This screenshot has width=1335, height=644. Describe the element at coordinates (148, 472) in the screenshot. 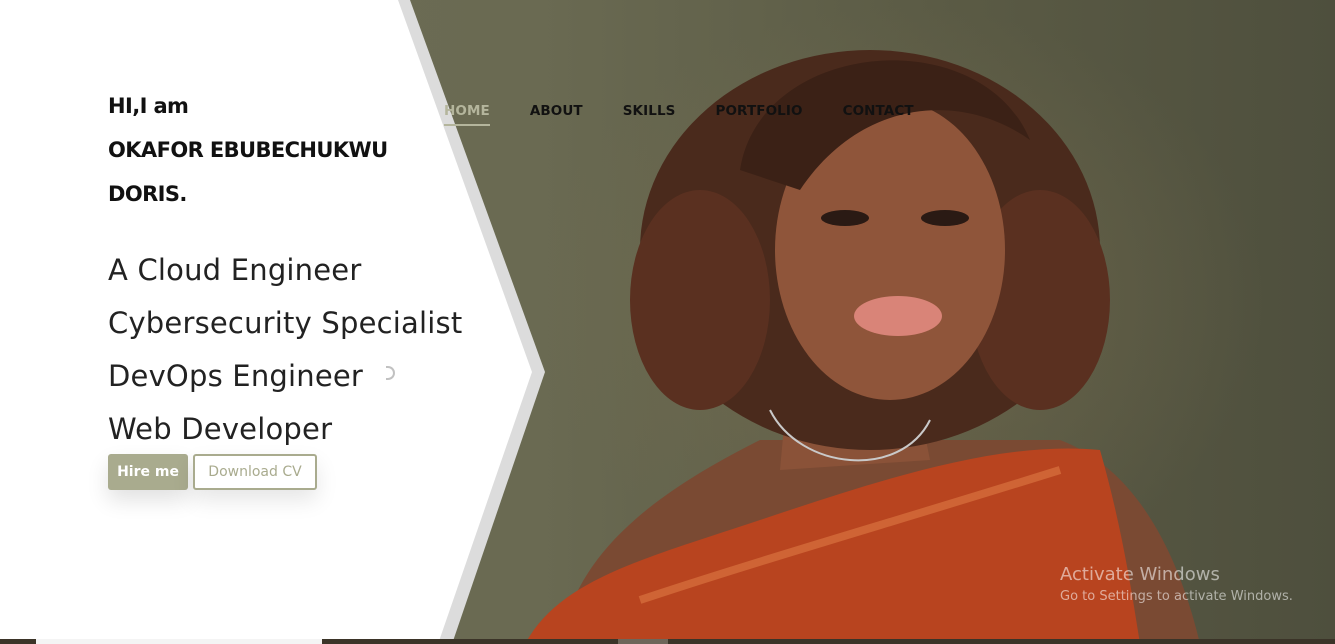

I see `hire-me-button: Hire me` at that location.